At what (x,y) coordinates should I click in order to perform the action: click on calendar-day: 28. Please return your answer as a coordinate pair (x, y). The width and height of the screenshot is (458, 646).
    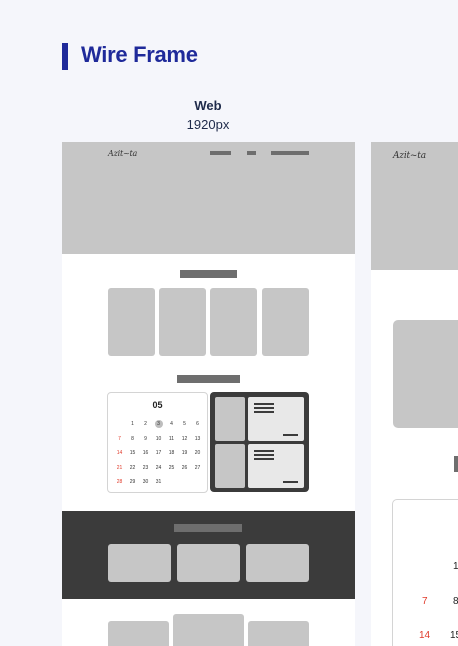
    Looking at the image, I should click on (119, 482).